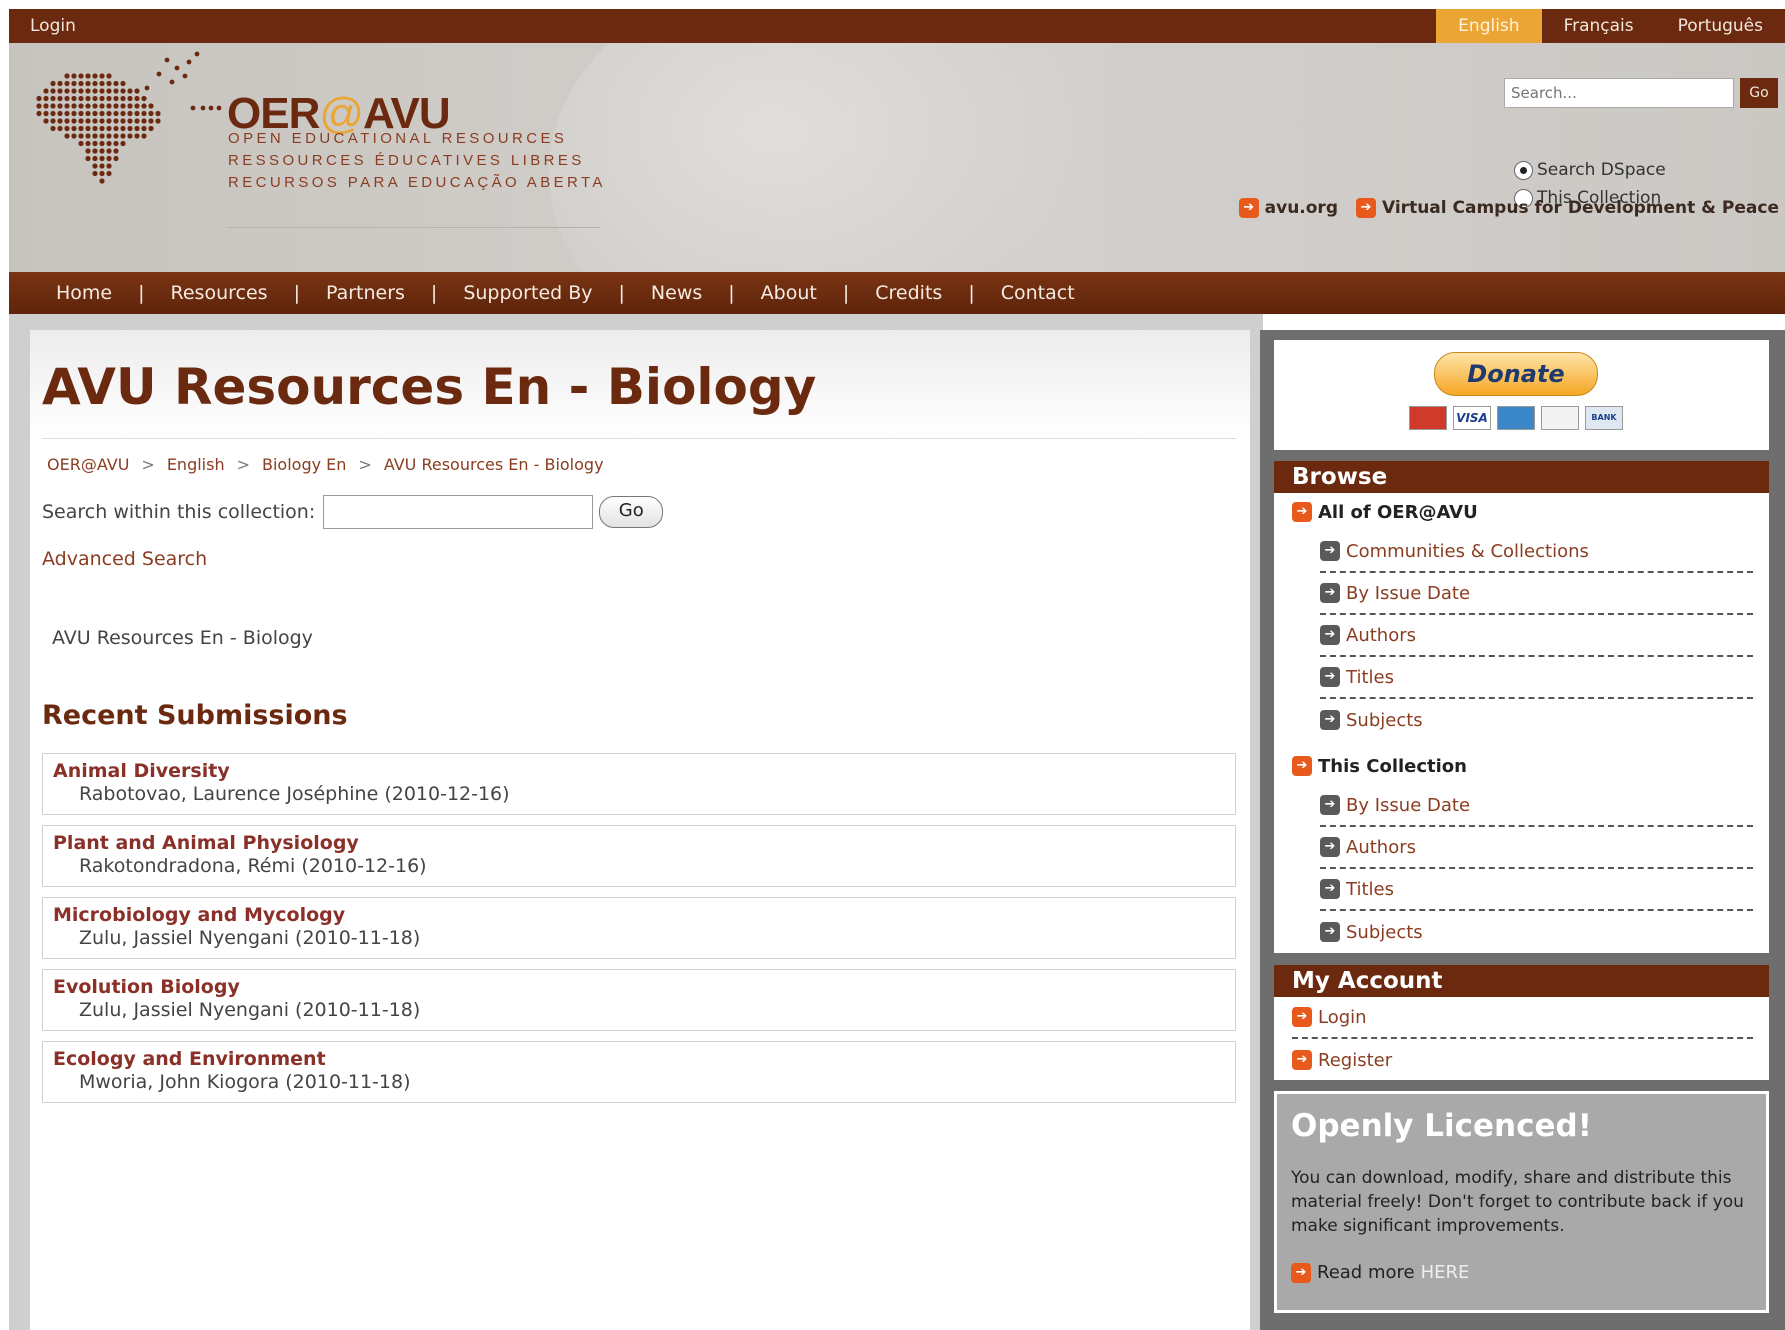  Describe the element at coordinates (639, 1059) in the screenshot. I see `submission-title-link: Ecology and Environment` at that location.